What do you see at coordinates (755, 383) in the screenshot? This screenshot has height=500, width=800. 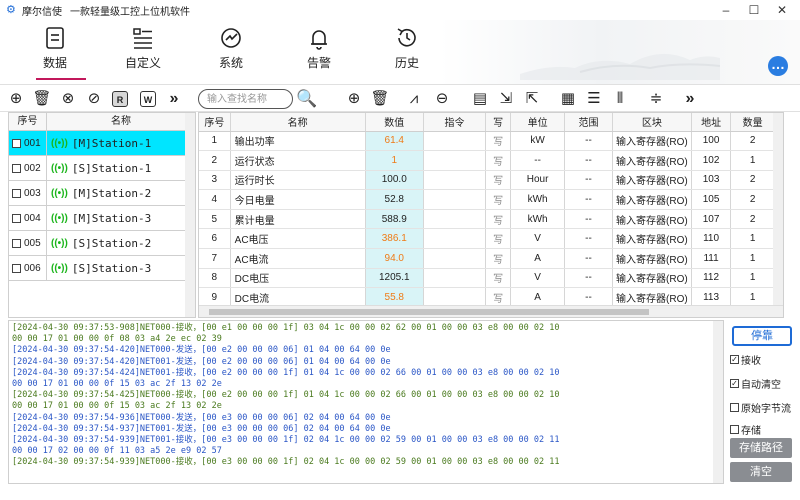 I see `auto-clear-checkbox: ✓ 自动清空` at bounding box center [755, 383].